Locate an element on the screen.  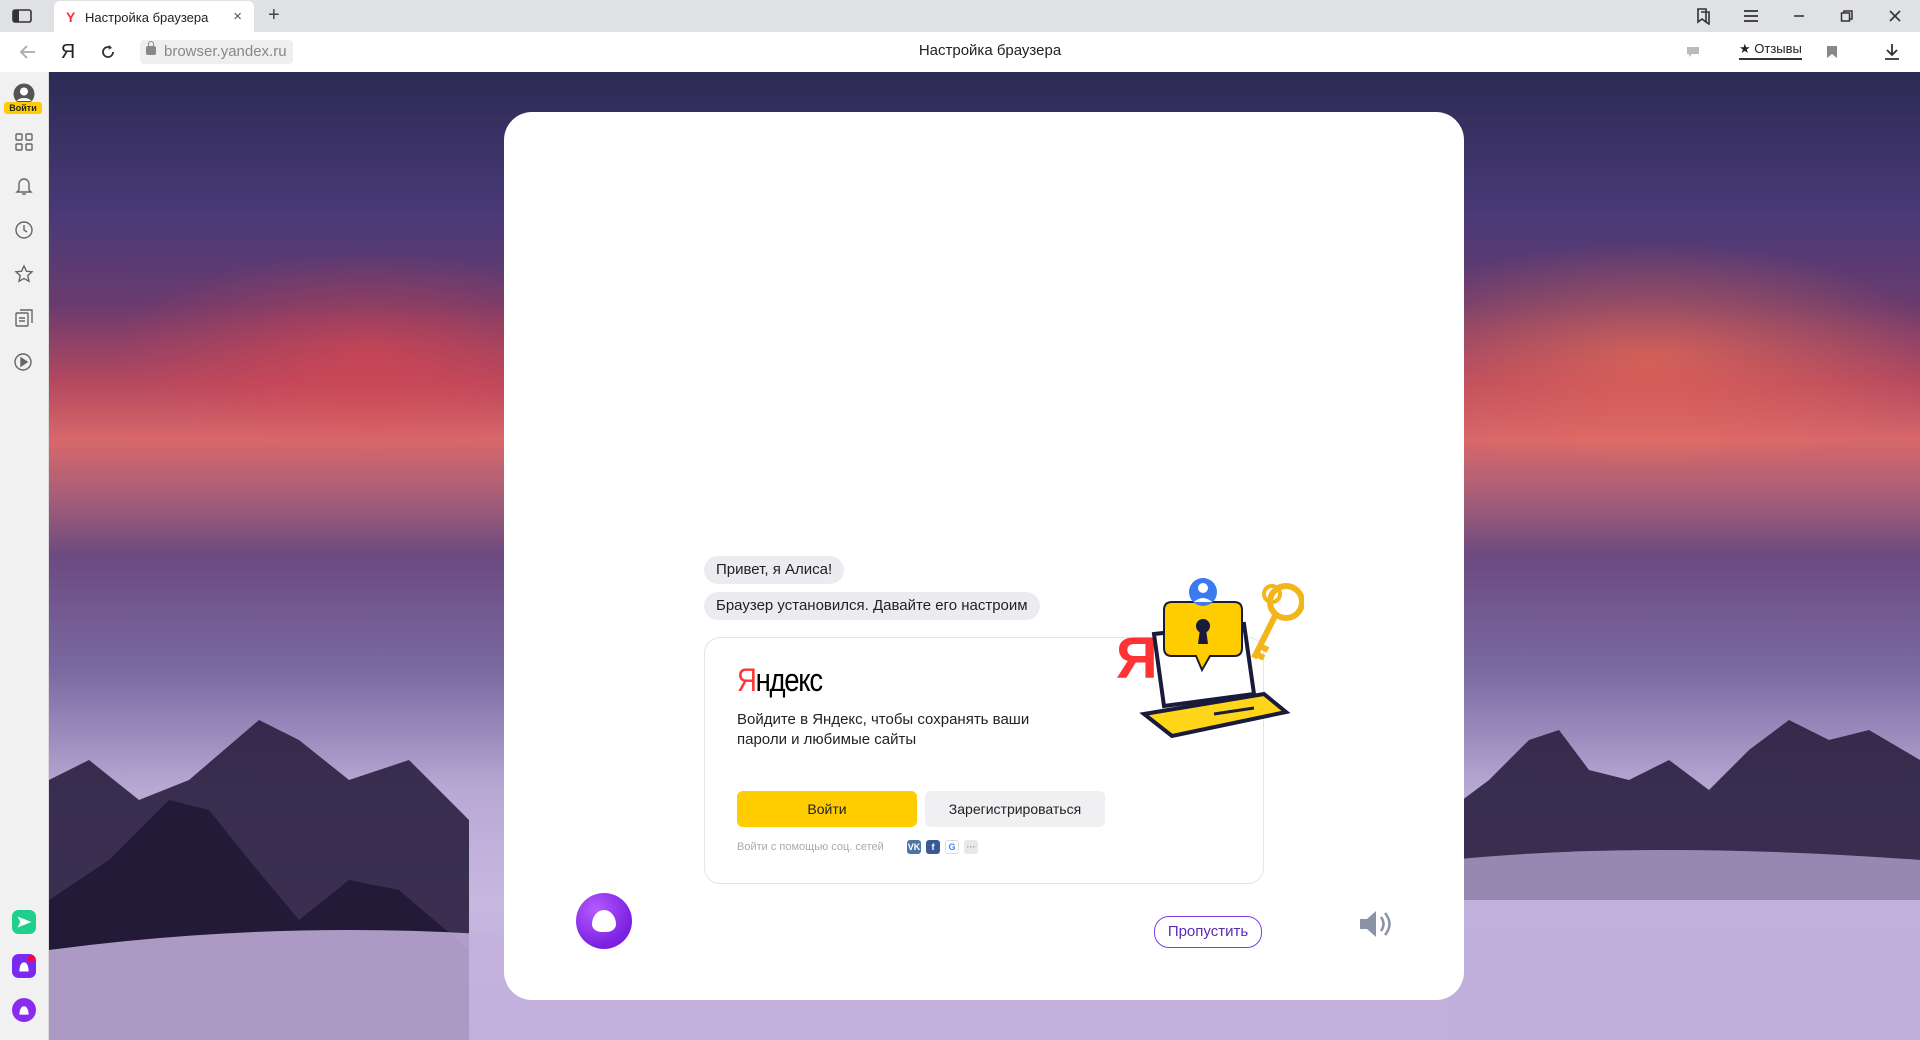
alice-icon is located at coordinates (24, 1010).